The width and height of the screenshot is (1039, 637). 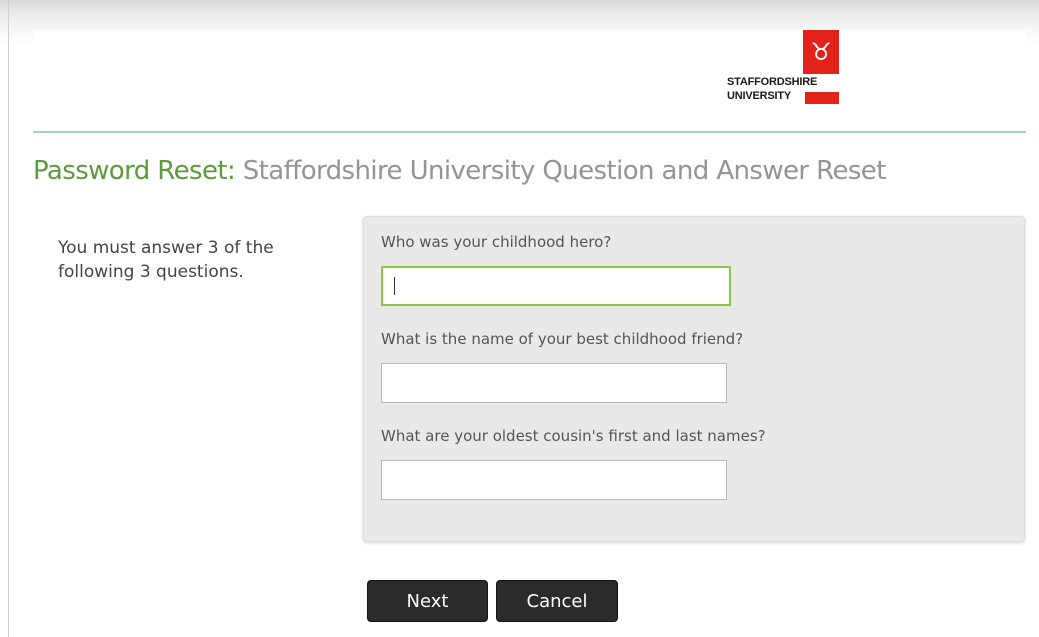 What do you see at coordinates (8, 318) in the screenshot?
I see `left-divider` at bounding box center [8, 318].